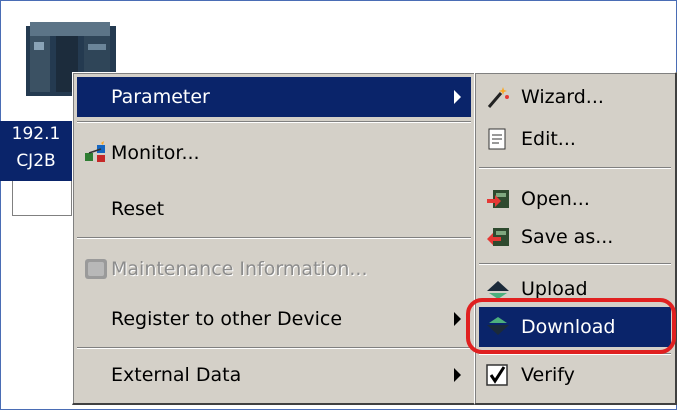 Image resolution: width=677 pixels, height=410 pixels. Describe the element at coordinates (554, 289) in the screenshot. I see `submenu-item-label: Upload` at that location.